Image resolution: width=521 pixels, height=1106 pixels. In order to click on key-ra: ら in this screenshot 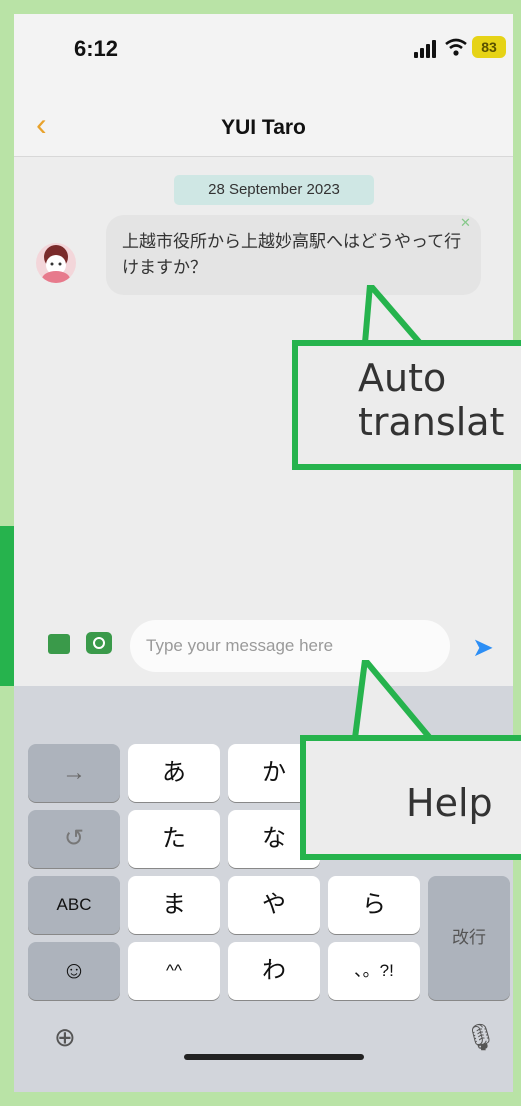, I will do `click(374, 905)`.